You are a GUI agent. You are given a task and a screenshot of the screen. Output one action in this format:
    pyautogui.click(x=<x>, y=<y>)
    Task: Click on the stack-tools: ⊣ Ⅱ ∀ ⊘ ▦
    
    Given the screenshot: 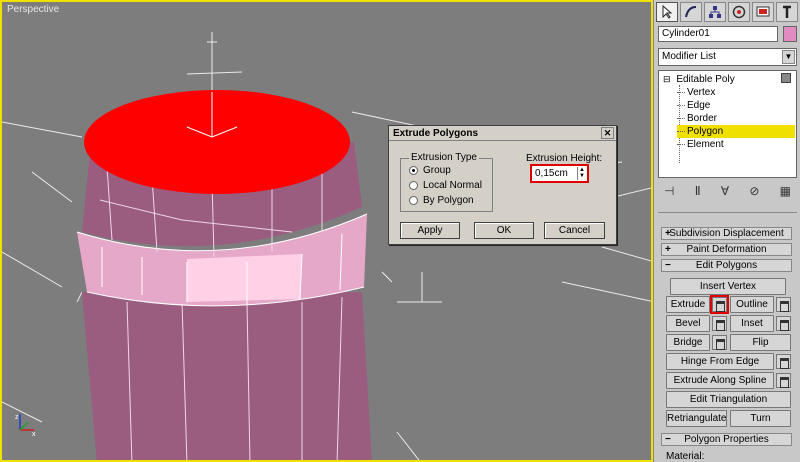 What is the action you would take?
    pyautogui.click(x=727, y=191)
    